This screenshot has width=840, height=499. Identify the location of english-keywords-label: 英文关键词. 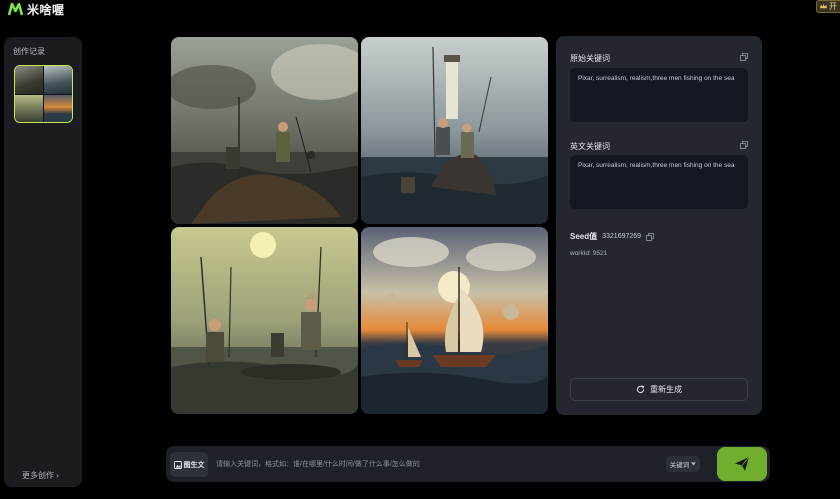
(590, 146).